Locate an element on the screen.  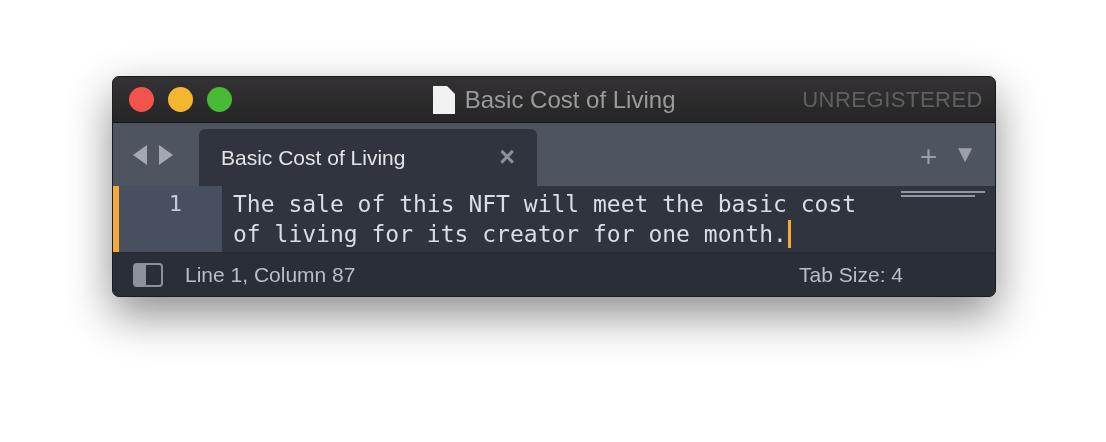
file-tab: Basic Cost of Living × is located at coordinates (368, 157).